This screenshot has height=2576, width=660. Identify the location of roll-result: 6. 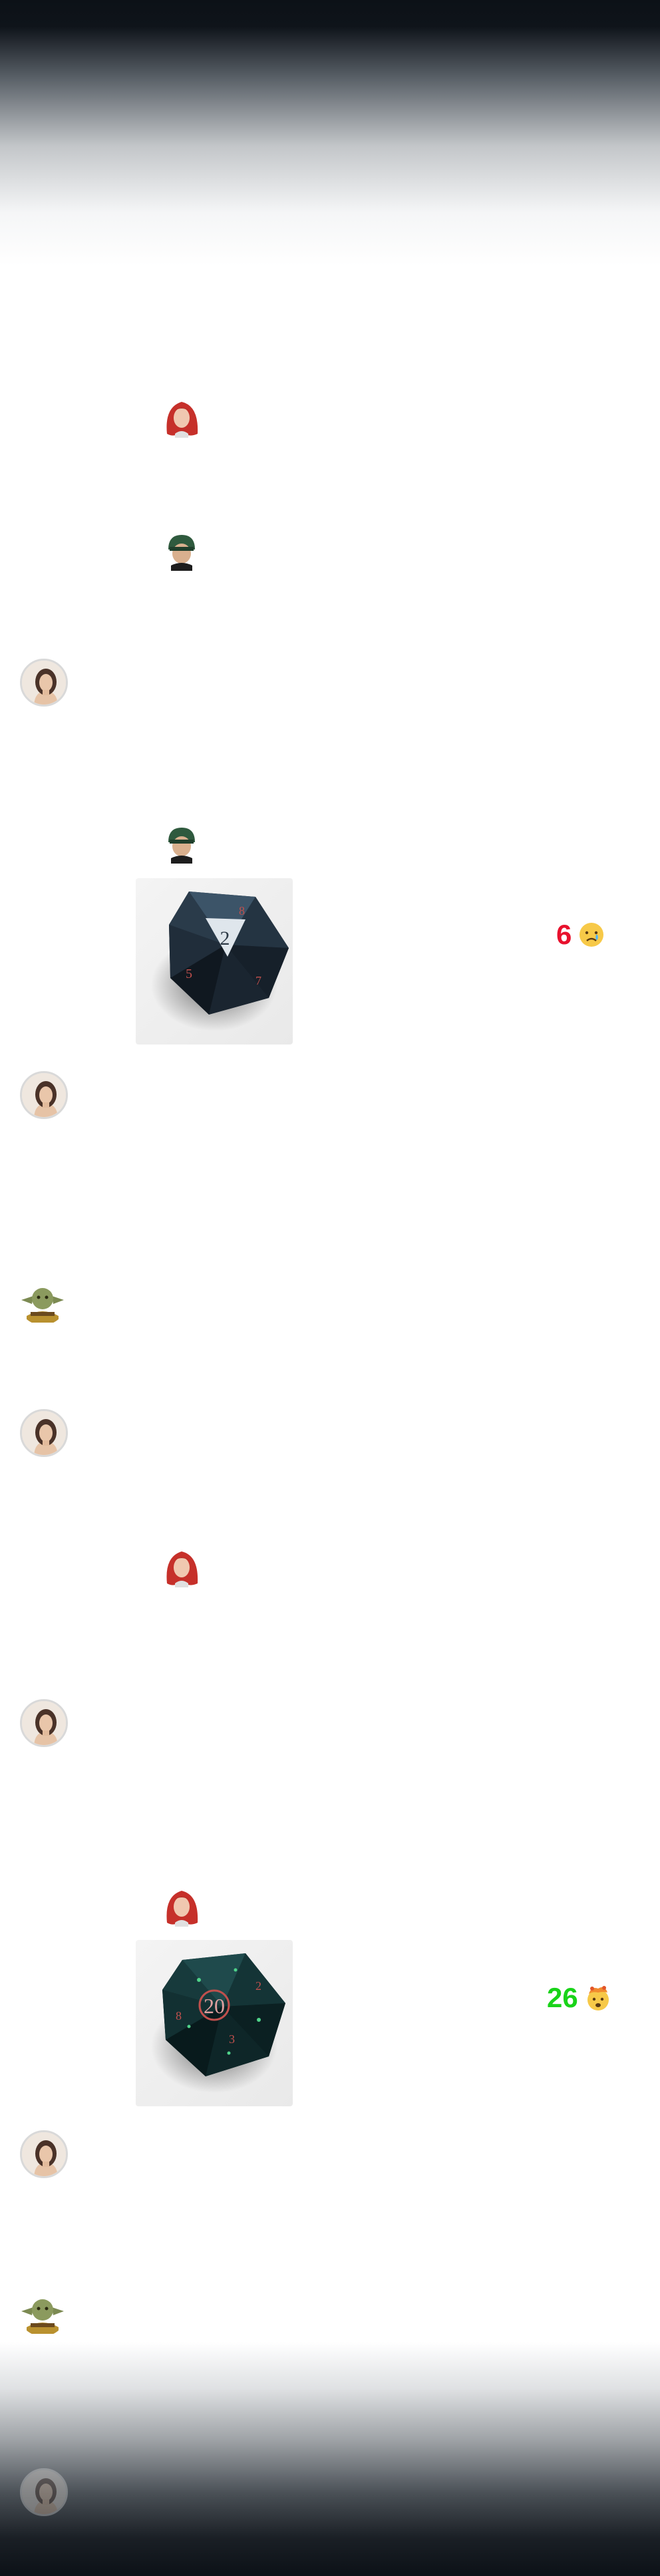
(580, 935).